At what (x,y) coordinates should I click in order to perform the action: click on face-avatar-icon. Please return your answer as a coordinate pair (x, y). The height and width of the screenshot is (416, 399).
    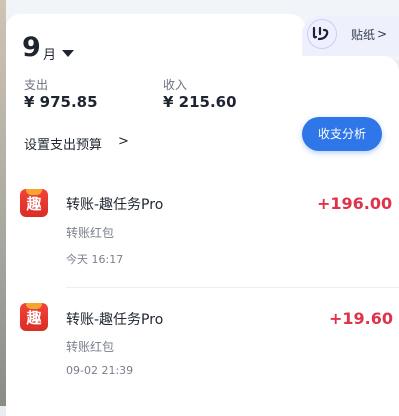
    Looking at the image, I should click on (322, 34).